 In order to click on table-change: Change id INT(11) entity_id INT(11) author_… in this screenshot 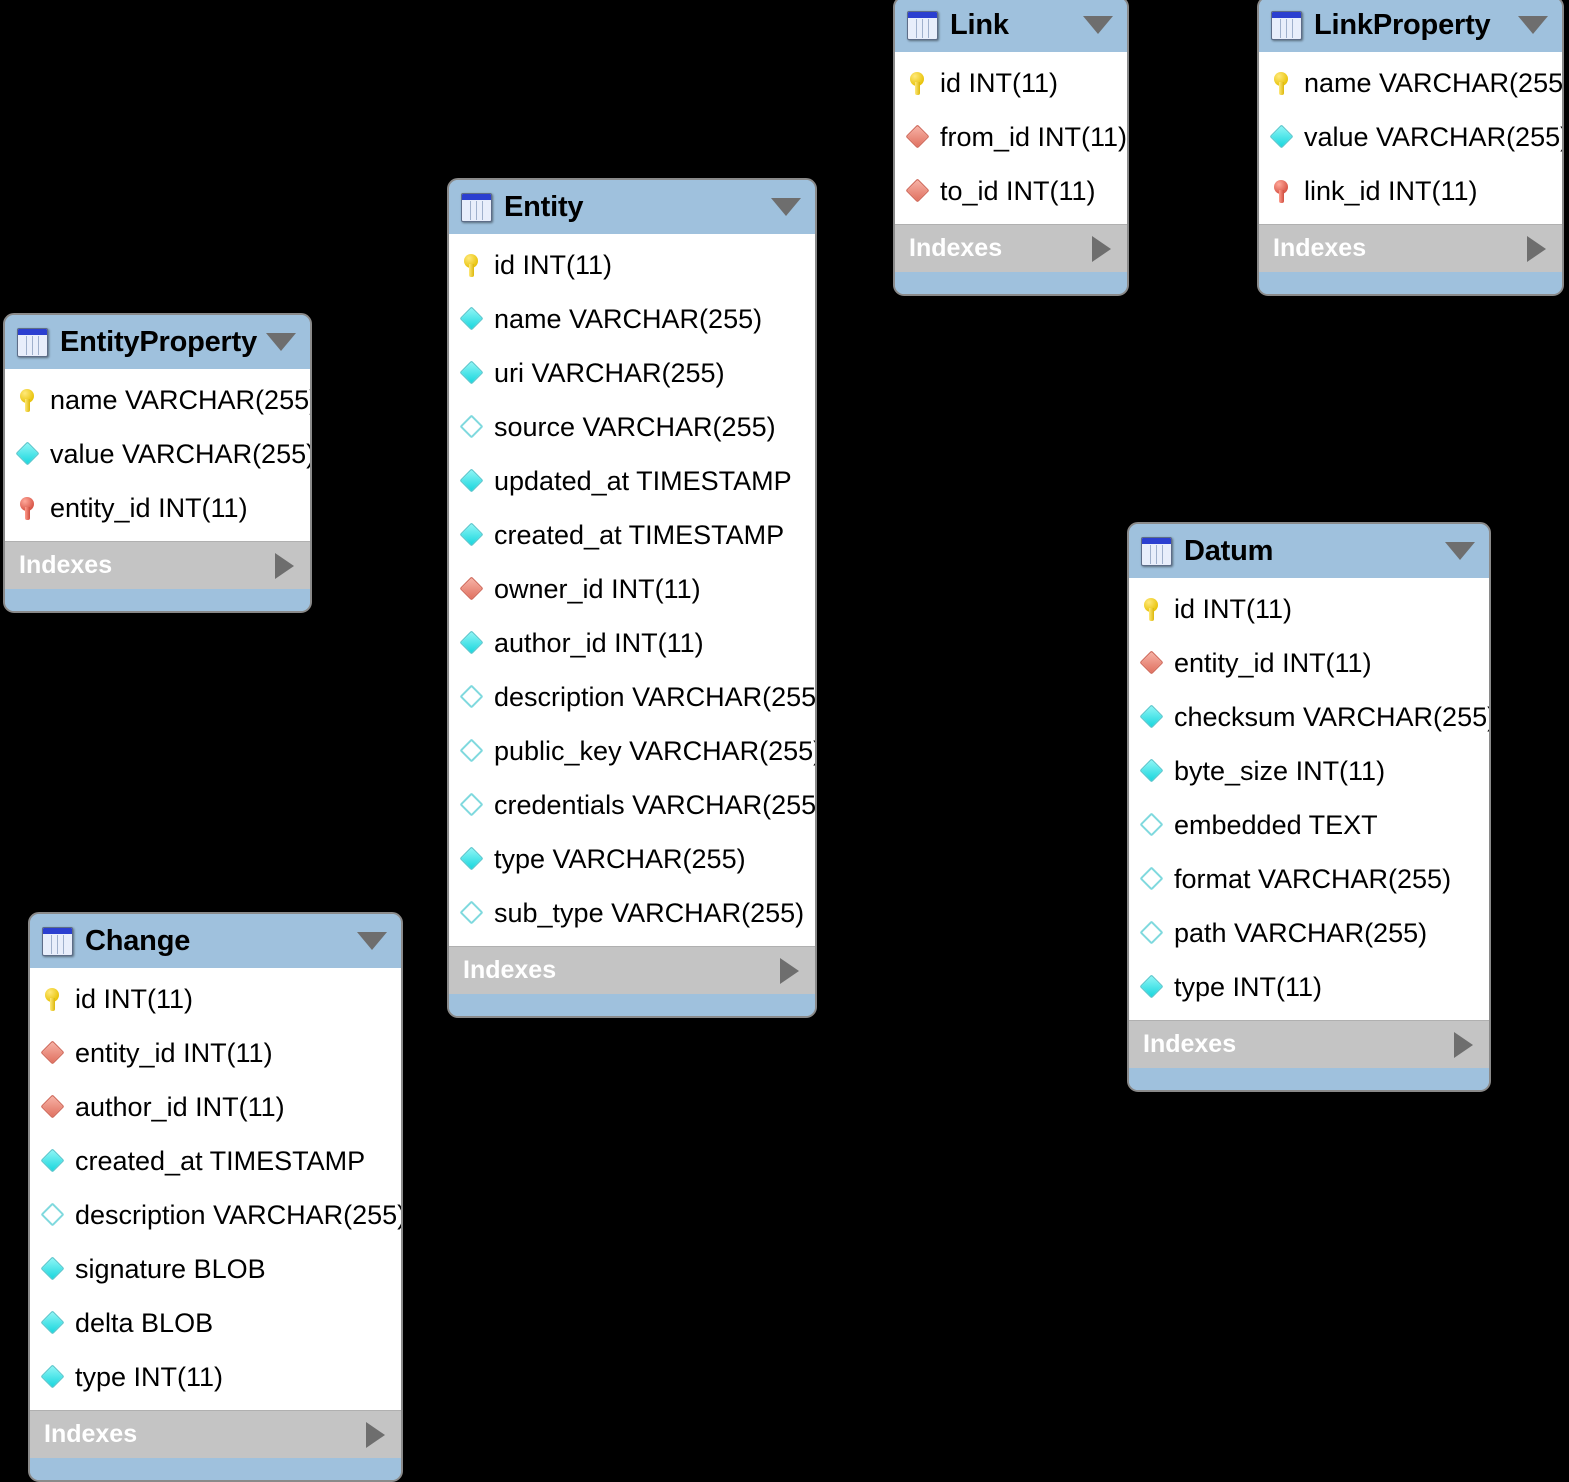, I will do `click(215, 1197)`.